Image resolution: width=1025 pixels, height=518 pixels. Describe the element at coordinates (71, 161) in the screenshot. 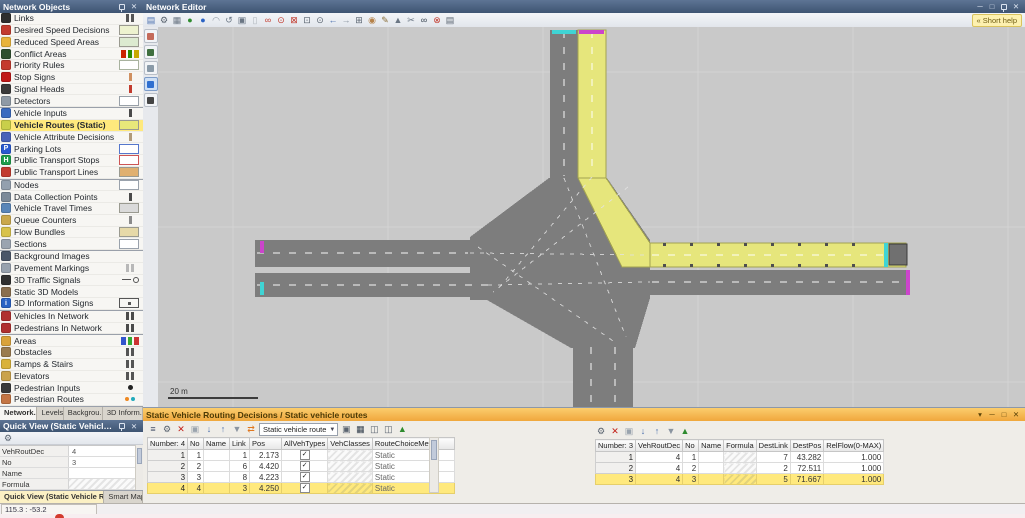

I see `network-object-item-public-transport-stops: H Public Transport Stops` at that location.